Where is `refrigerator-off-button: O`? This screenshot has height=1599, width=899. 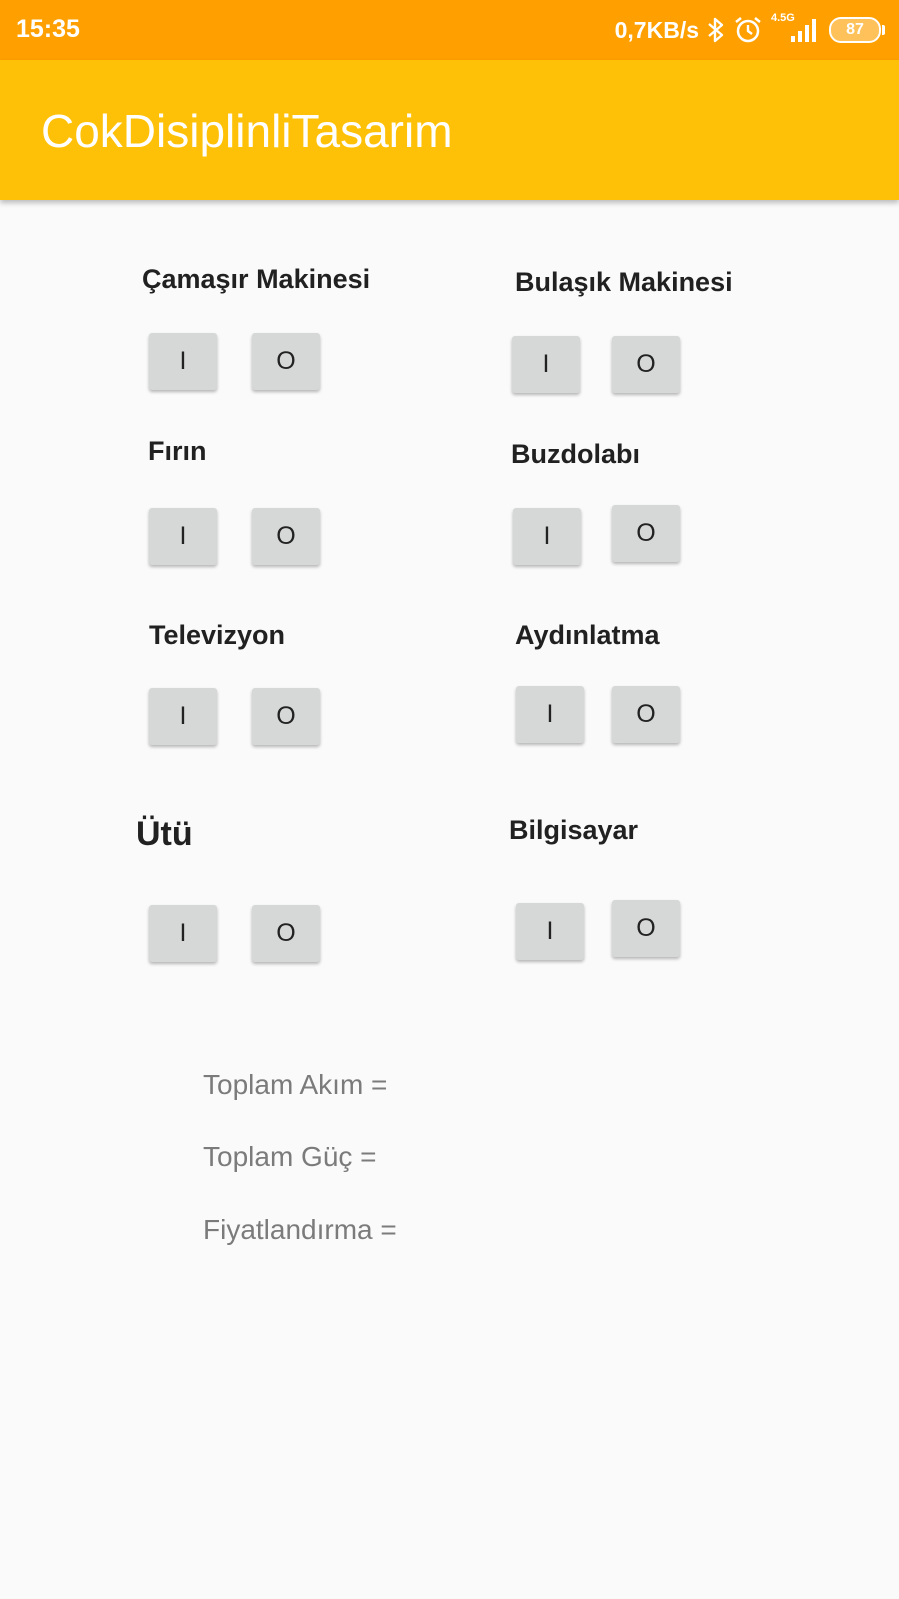 refrigerator-off-button: O is located at coordinates (646, 533).